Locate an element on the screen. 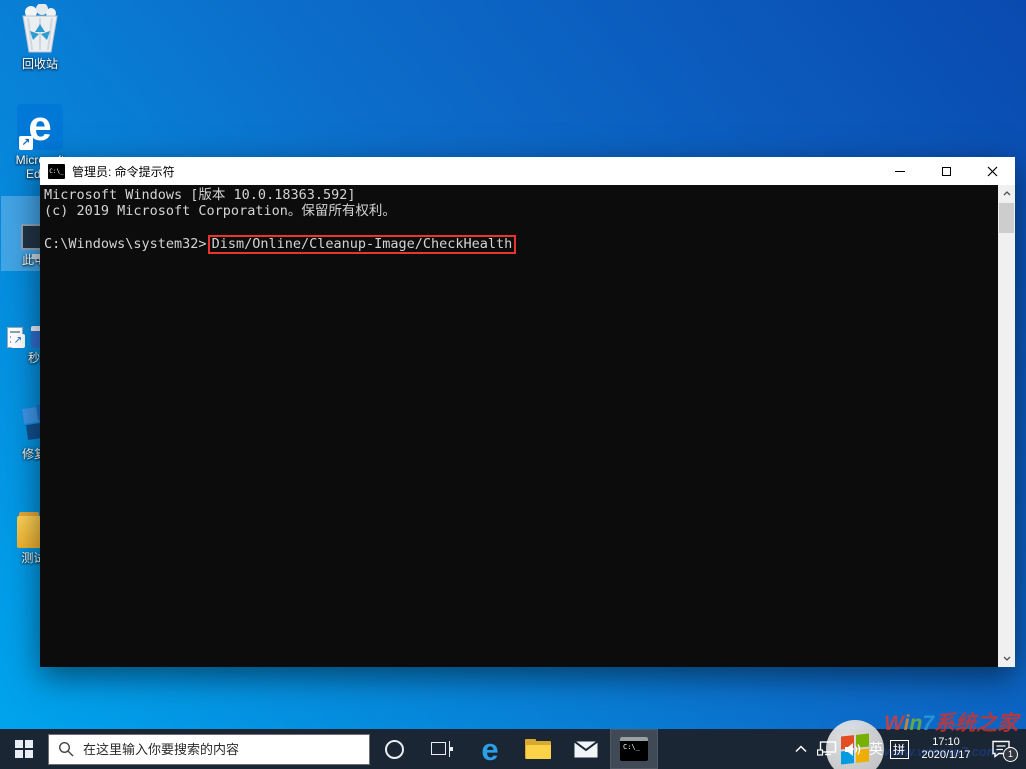 Image resolution: width=1026 pixels, height=769 pixels. desktop-icon-recycle-bin: 回收站 is located at coordinates (40, 37).